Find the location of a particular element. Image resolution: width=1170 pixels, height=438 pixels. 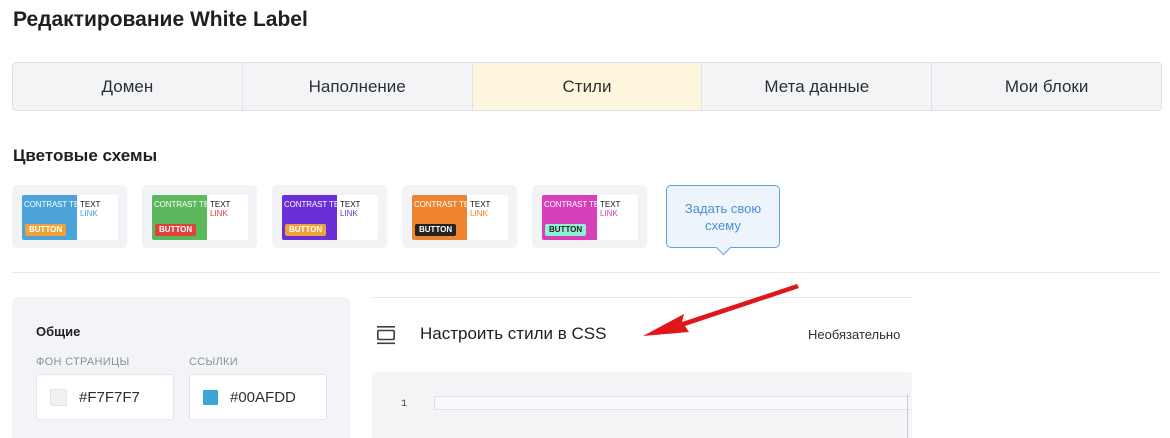

tab-domain: Домен is located at coordinates (128, 86).